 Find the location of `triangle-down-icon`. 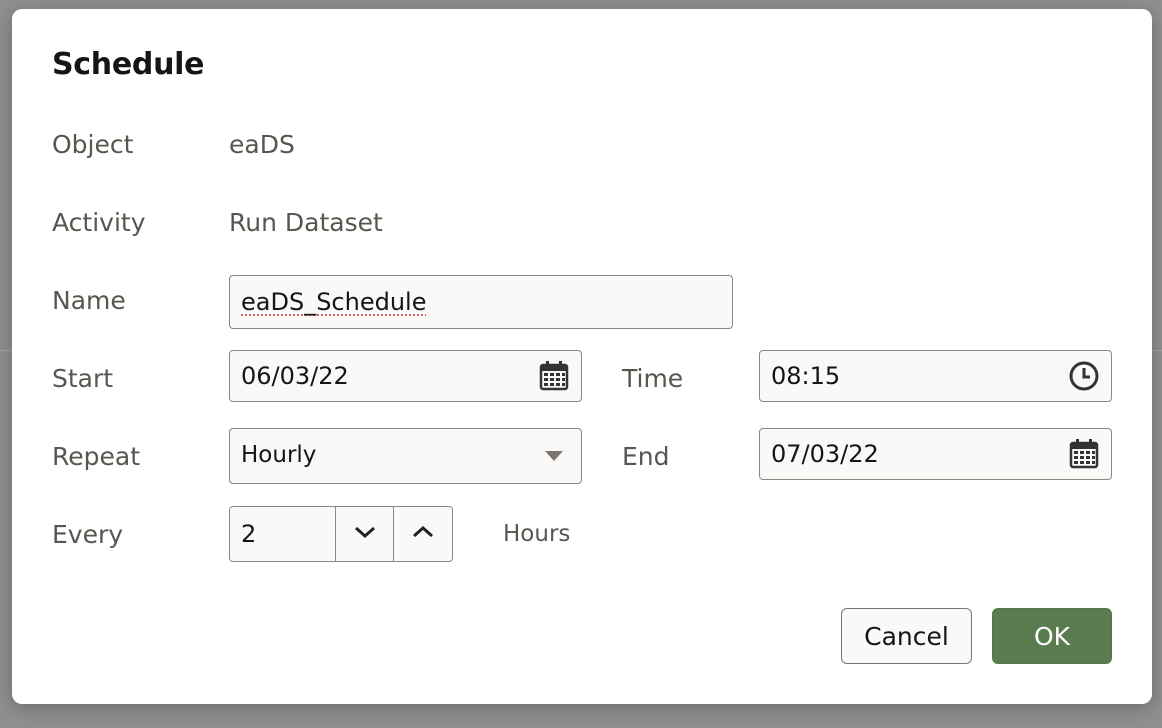

triangle-down-icon is located at coordinates (554, 456).